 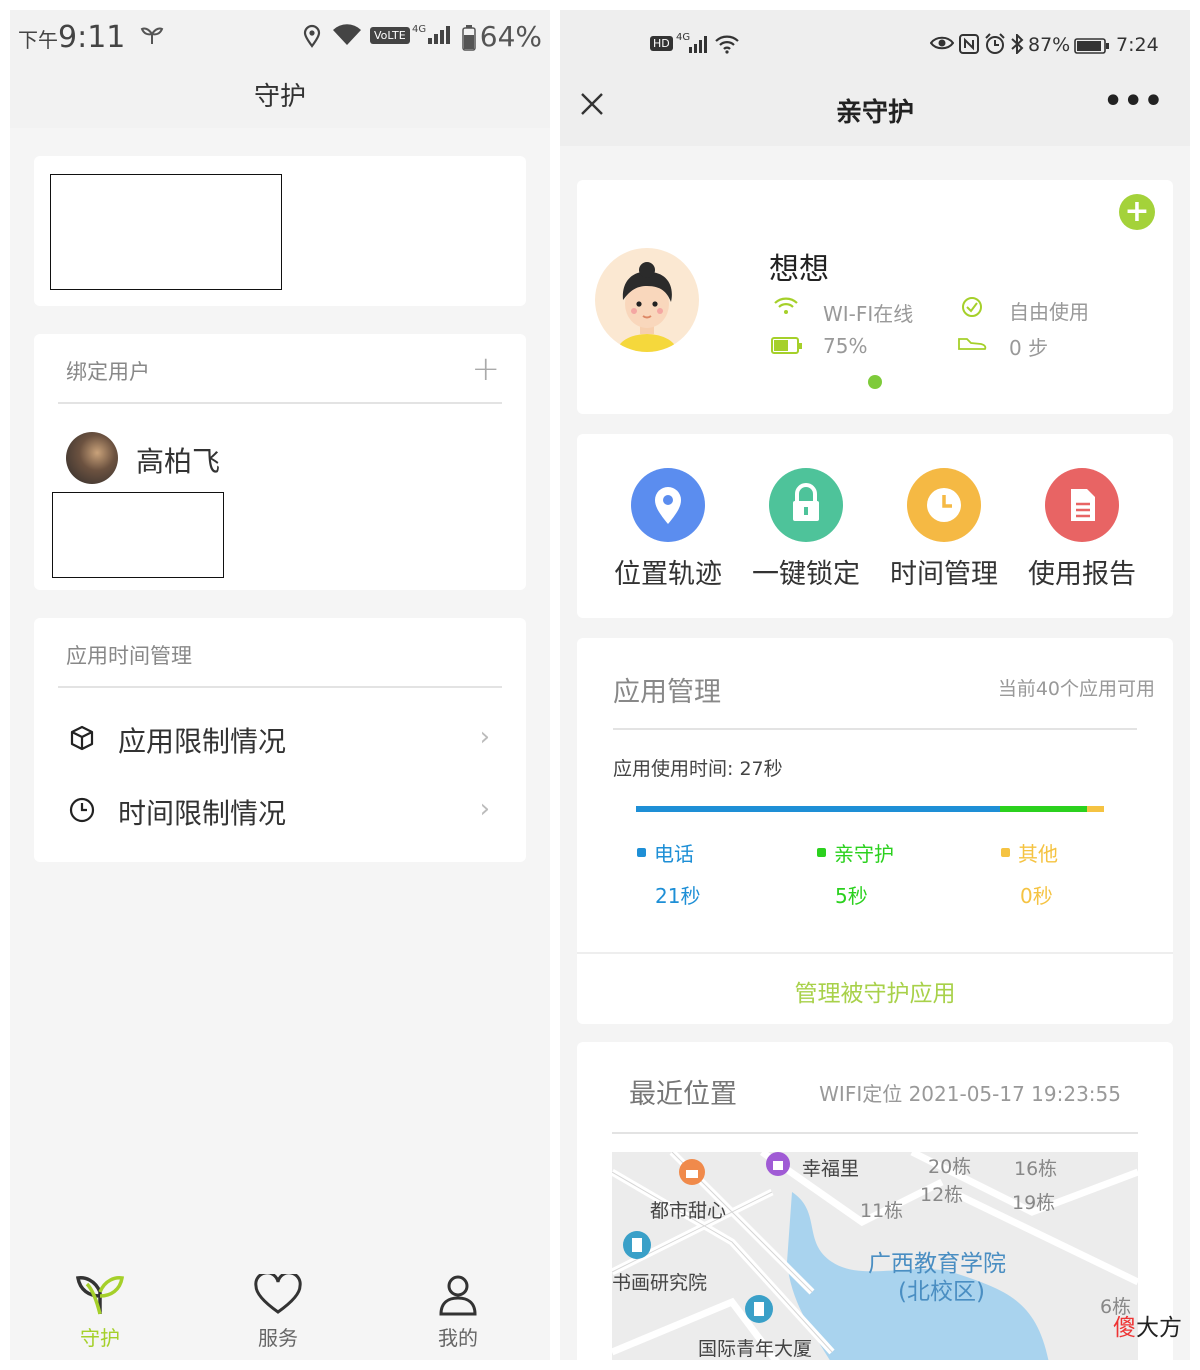 What do you see at coordinates (678, 896) in the screenshot?
I see `legend-phone-value: 21秒` at bounding box center [678, 896].